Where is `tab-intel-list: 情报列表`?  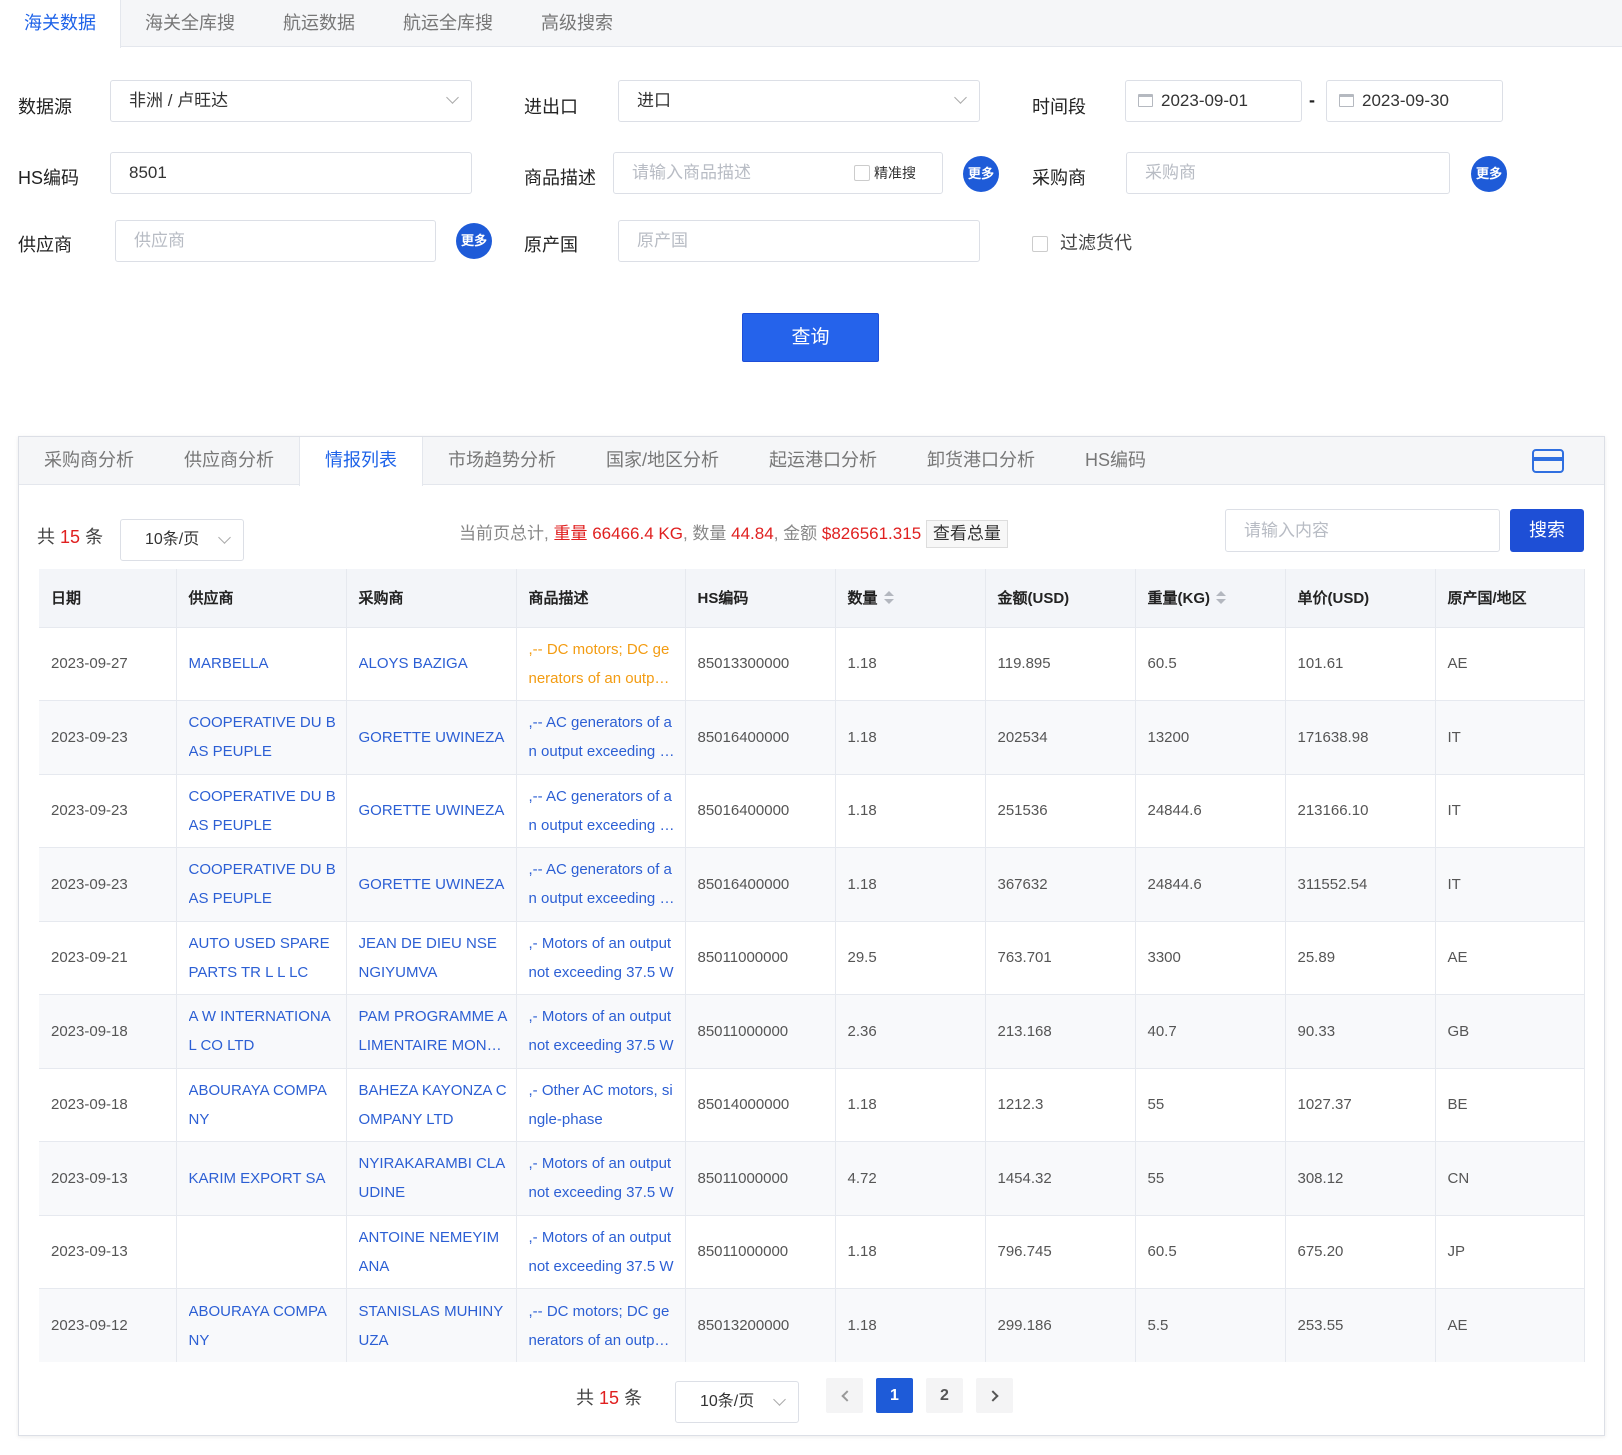
tab-intel-list: 情报列表 is located at coordinates (361, 461).